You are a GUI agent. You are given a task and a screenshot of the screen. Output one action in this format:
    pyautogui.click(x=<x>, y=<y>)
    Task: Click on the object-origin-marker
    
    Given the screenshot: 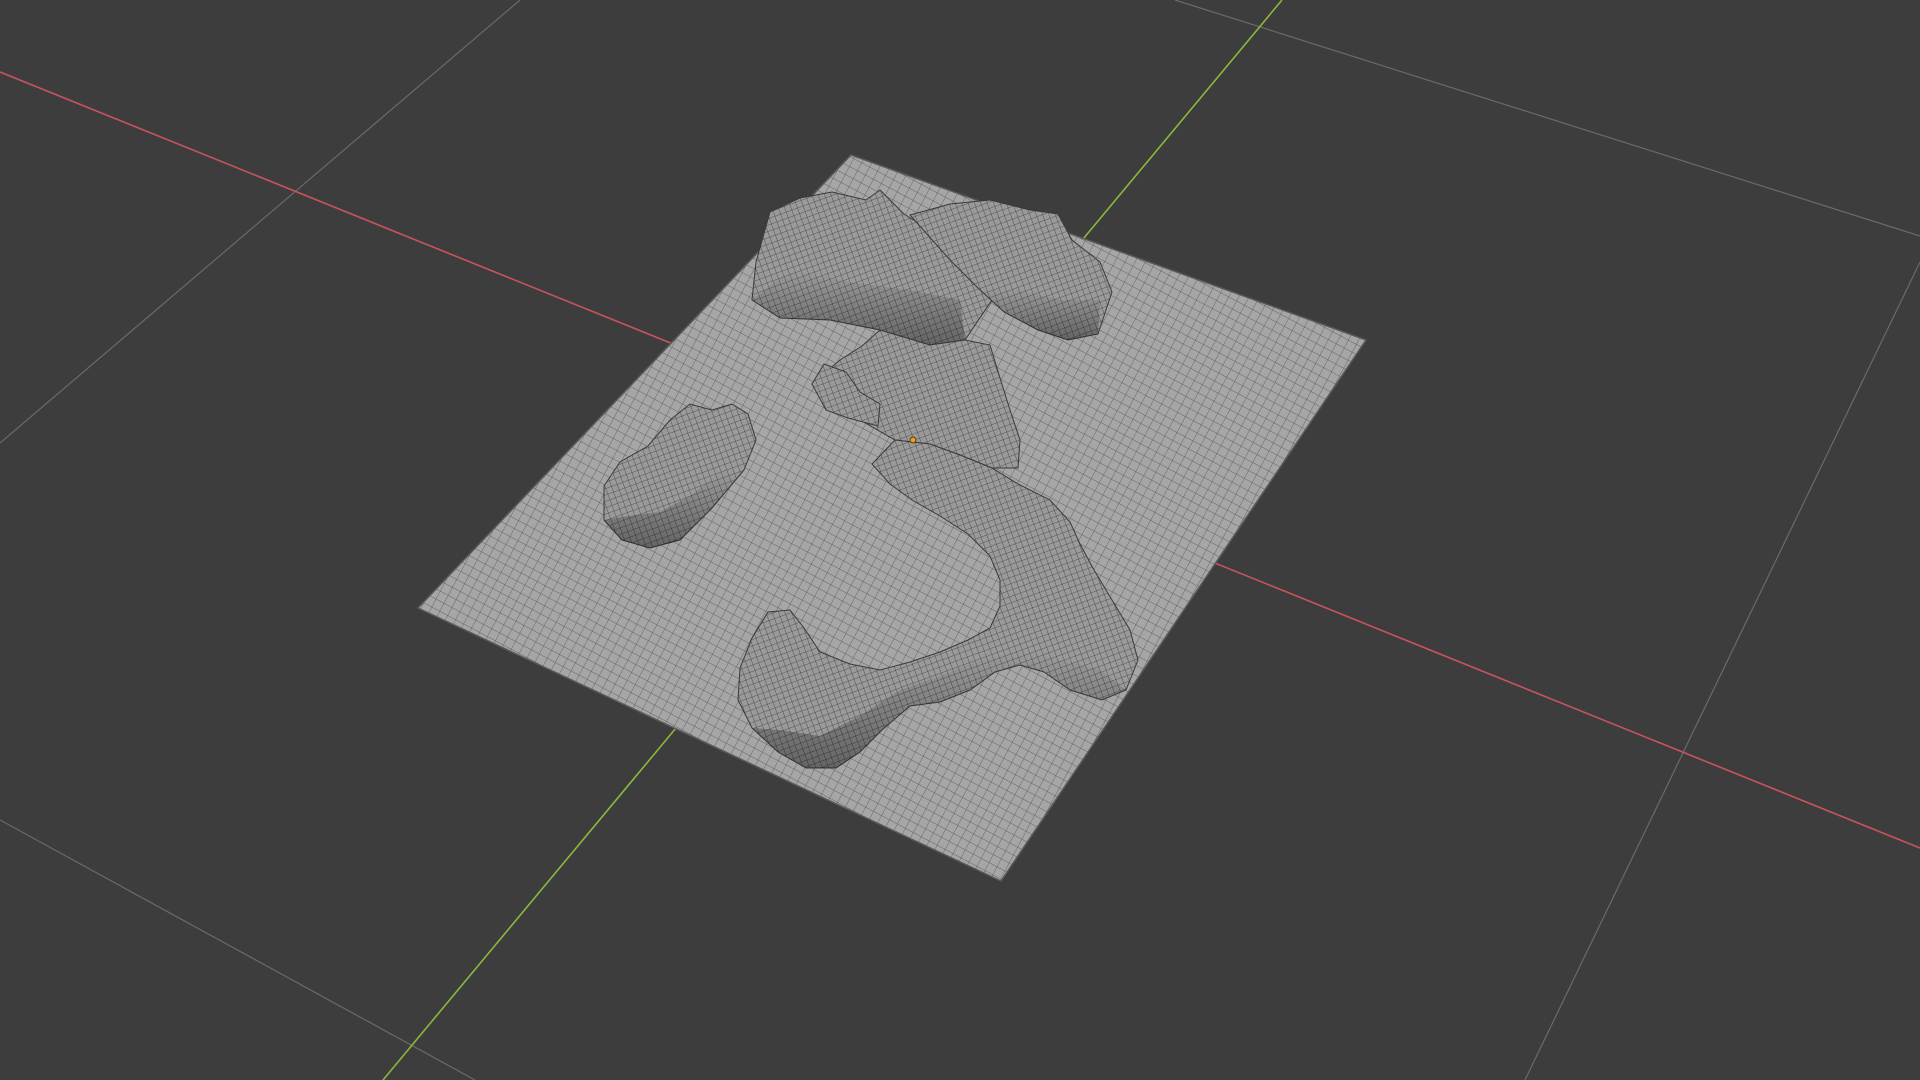 What is the action you would take?
    pyautogui.click(x=913, y=440)
    